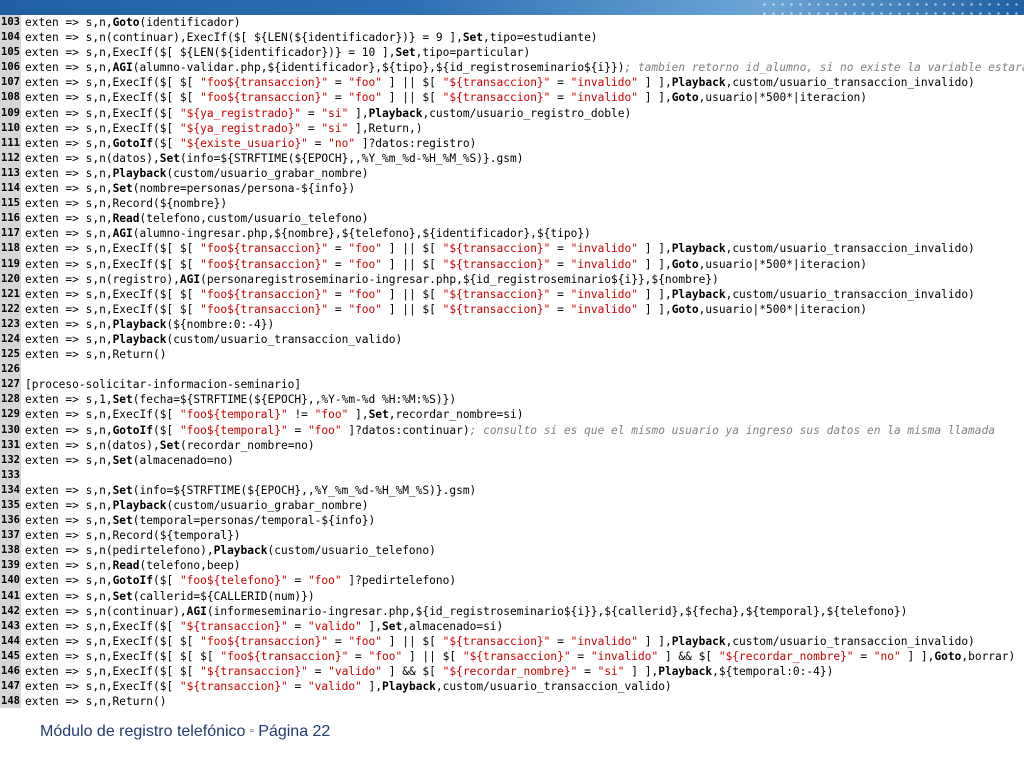 The height and width of the screenshot is (768, 1024). I want to click on footer-module-title: Módulo de registro telefónico, so click(143, 731).